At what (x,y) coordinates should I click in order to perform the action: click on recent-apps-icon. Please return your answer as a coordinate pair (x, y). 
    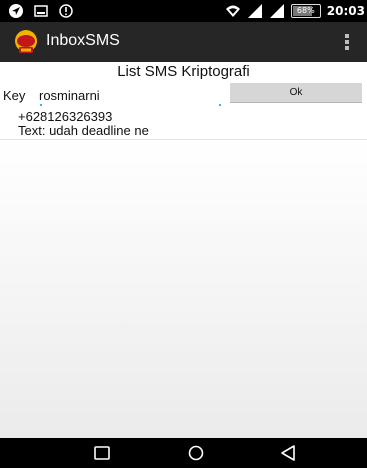
    Looking at the image, I should click on (102, 453).